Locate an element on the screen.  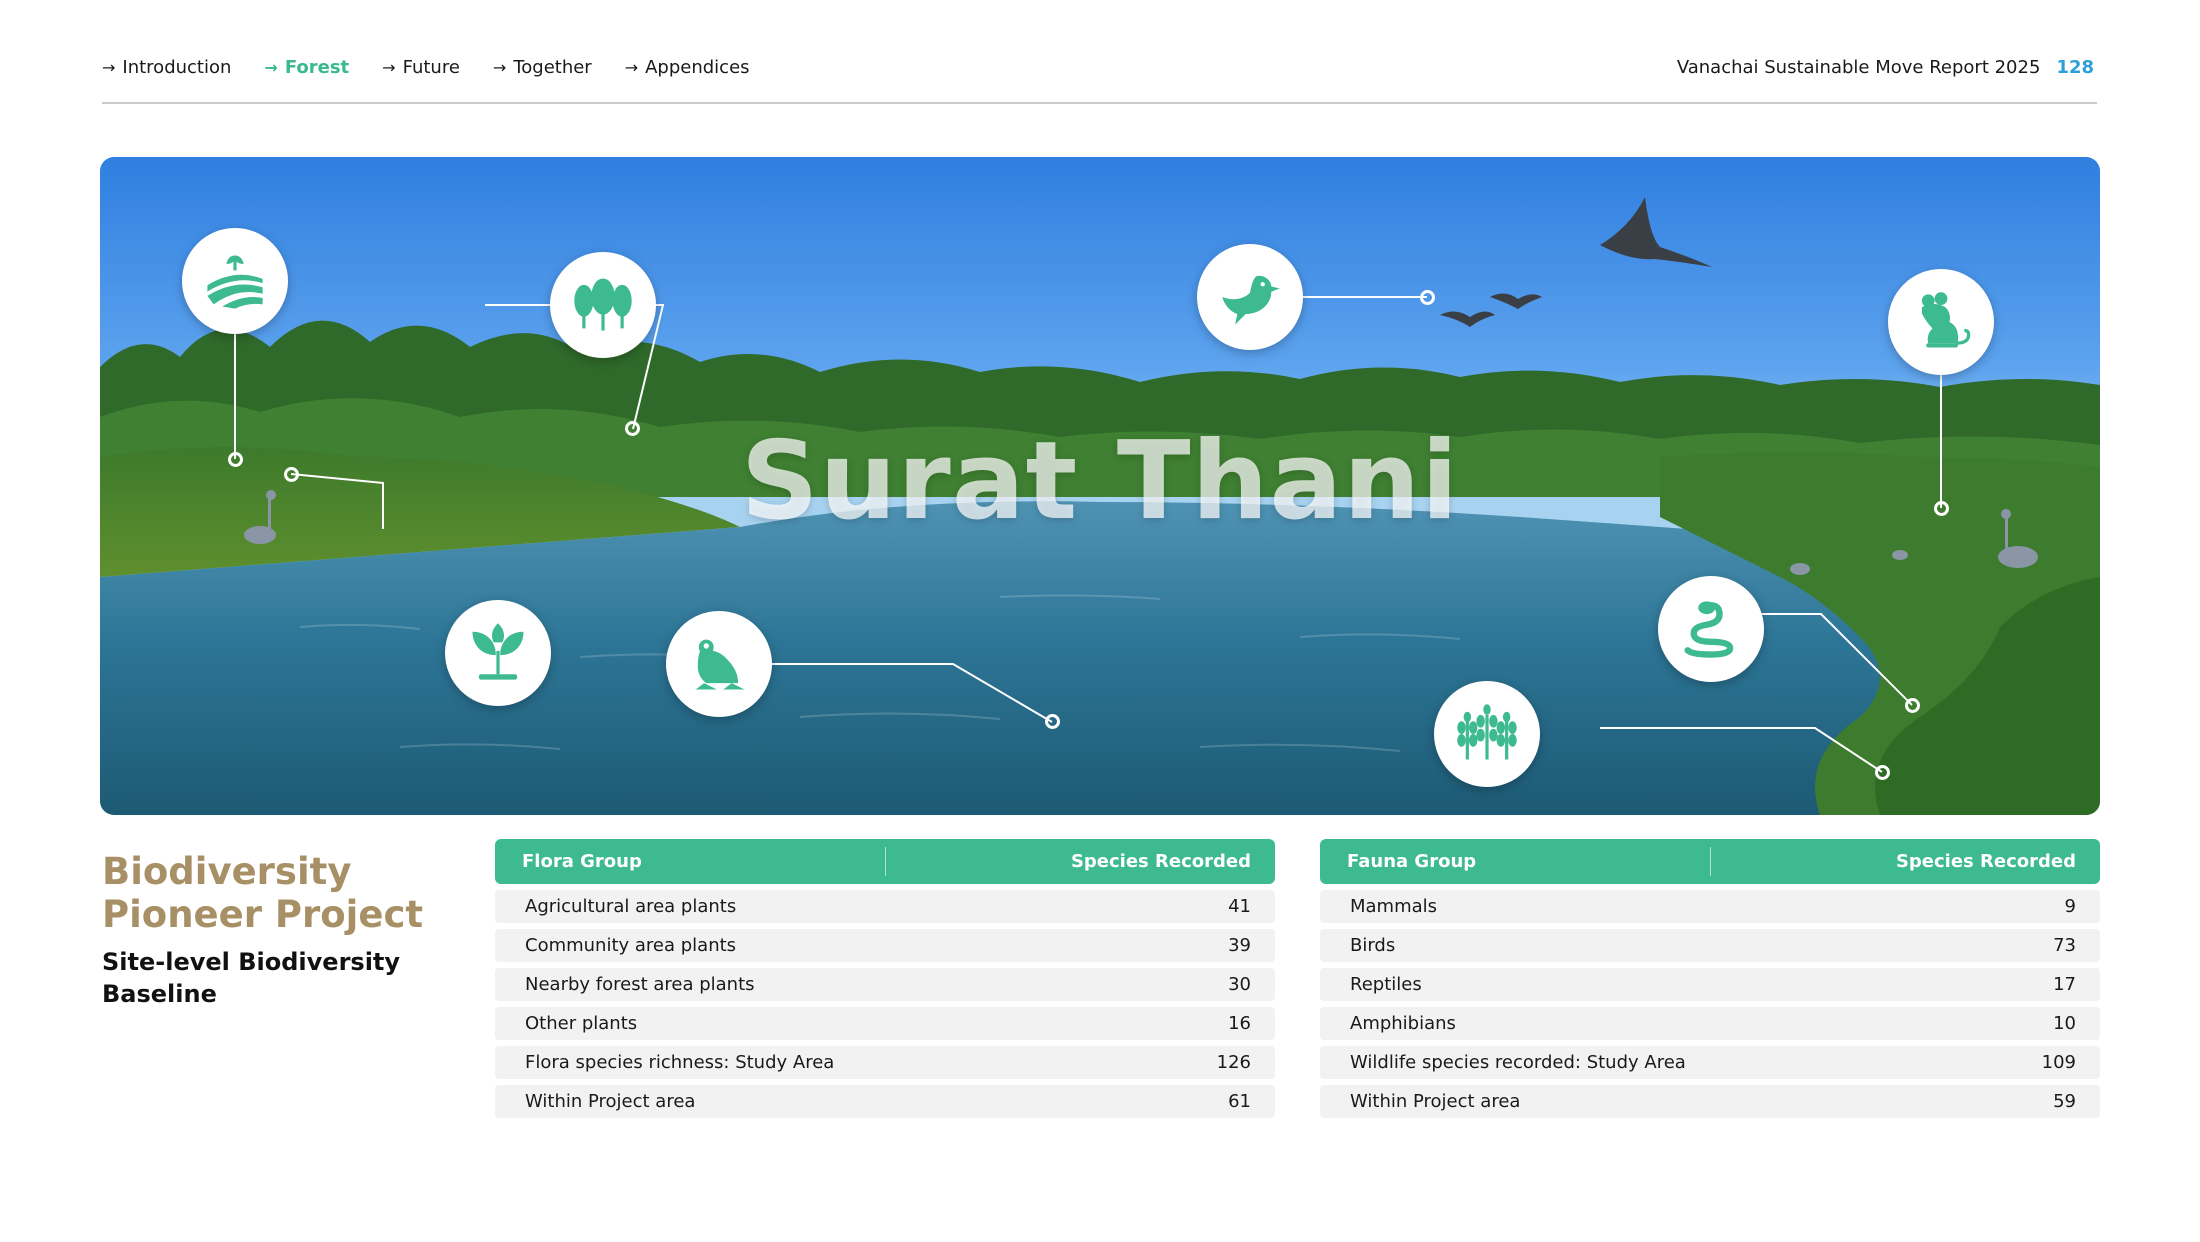
row-value: 126 is located at coordinates (1233, 1062).